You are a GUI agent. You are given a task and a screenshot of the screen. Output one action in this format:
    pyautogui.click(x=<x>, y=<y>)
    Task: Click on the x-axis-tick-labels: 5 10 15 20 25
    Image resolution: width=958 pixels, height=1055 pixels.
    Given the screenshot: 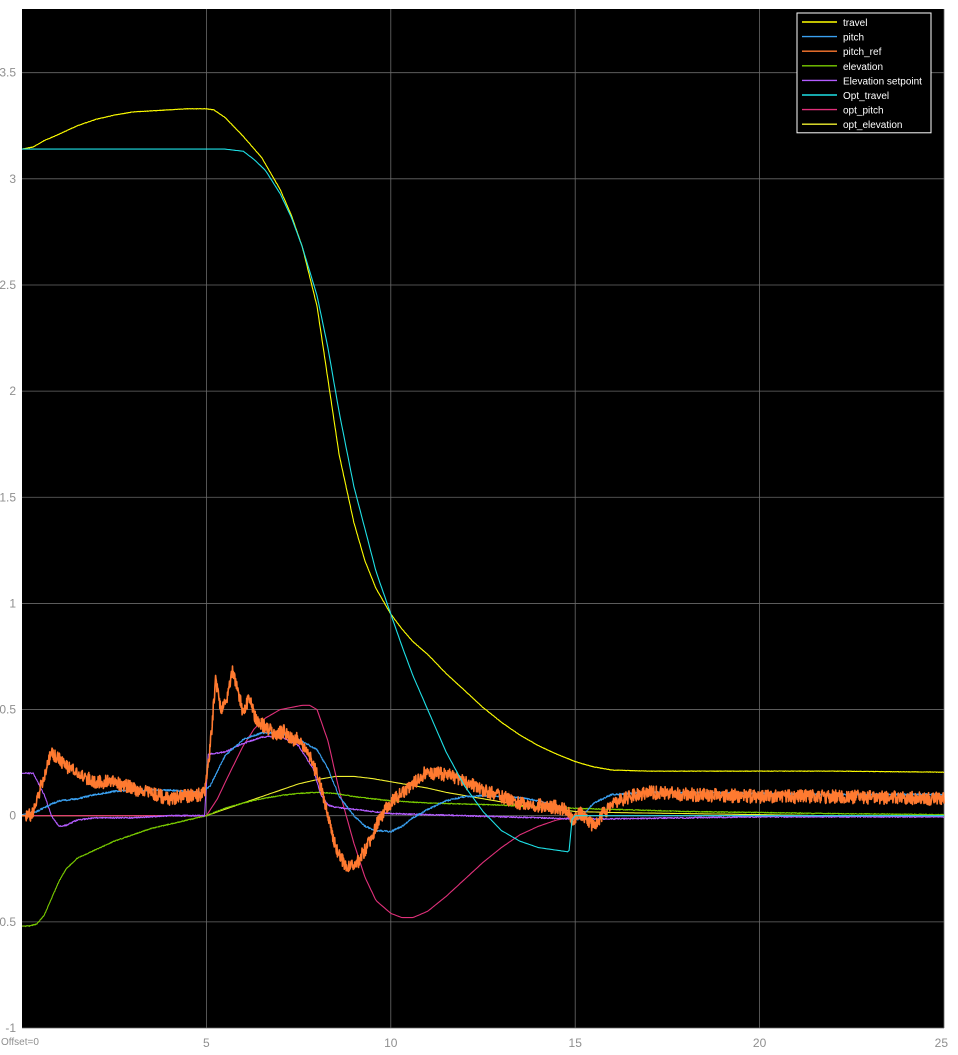 What is the action you would take?
    pyautogui.click(x=575, y=1043)
    